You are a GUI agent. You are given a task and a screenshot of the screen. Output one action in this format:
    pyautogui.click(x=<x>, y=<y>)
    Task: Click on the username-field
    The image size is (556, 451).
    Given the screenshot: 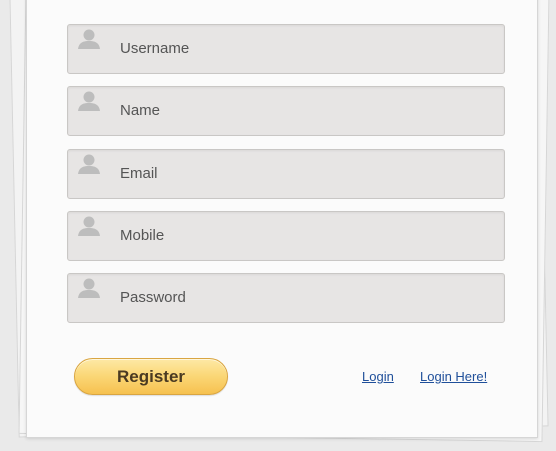 What is the action you would take?
    pyautogui.click(x=286, y=49)
    